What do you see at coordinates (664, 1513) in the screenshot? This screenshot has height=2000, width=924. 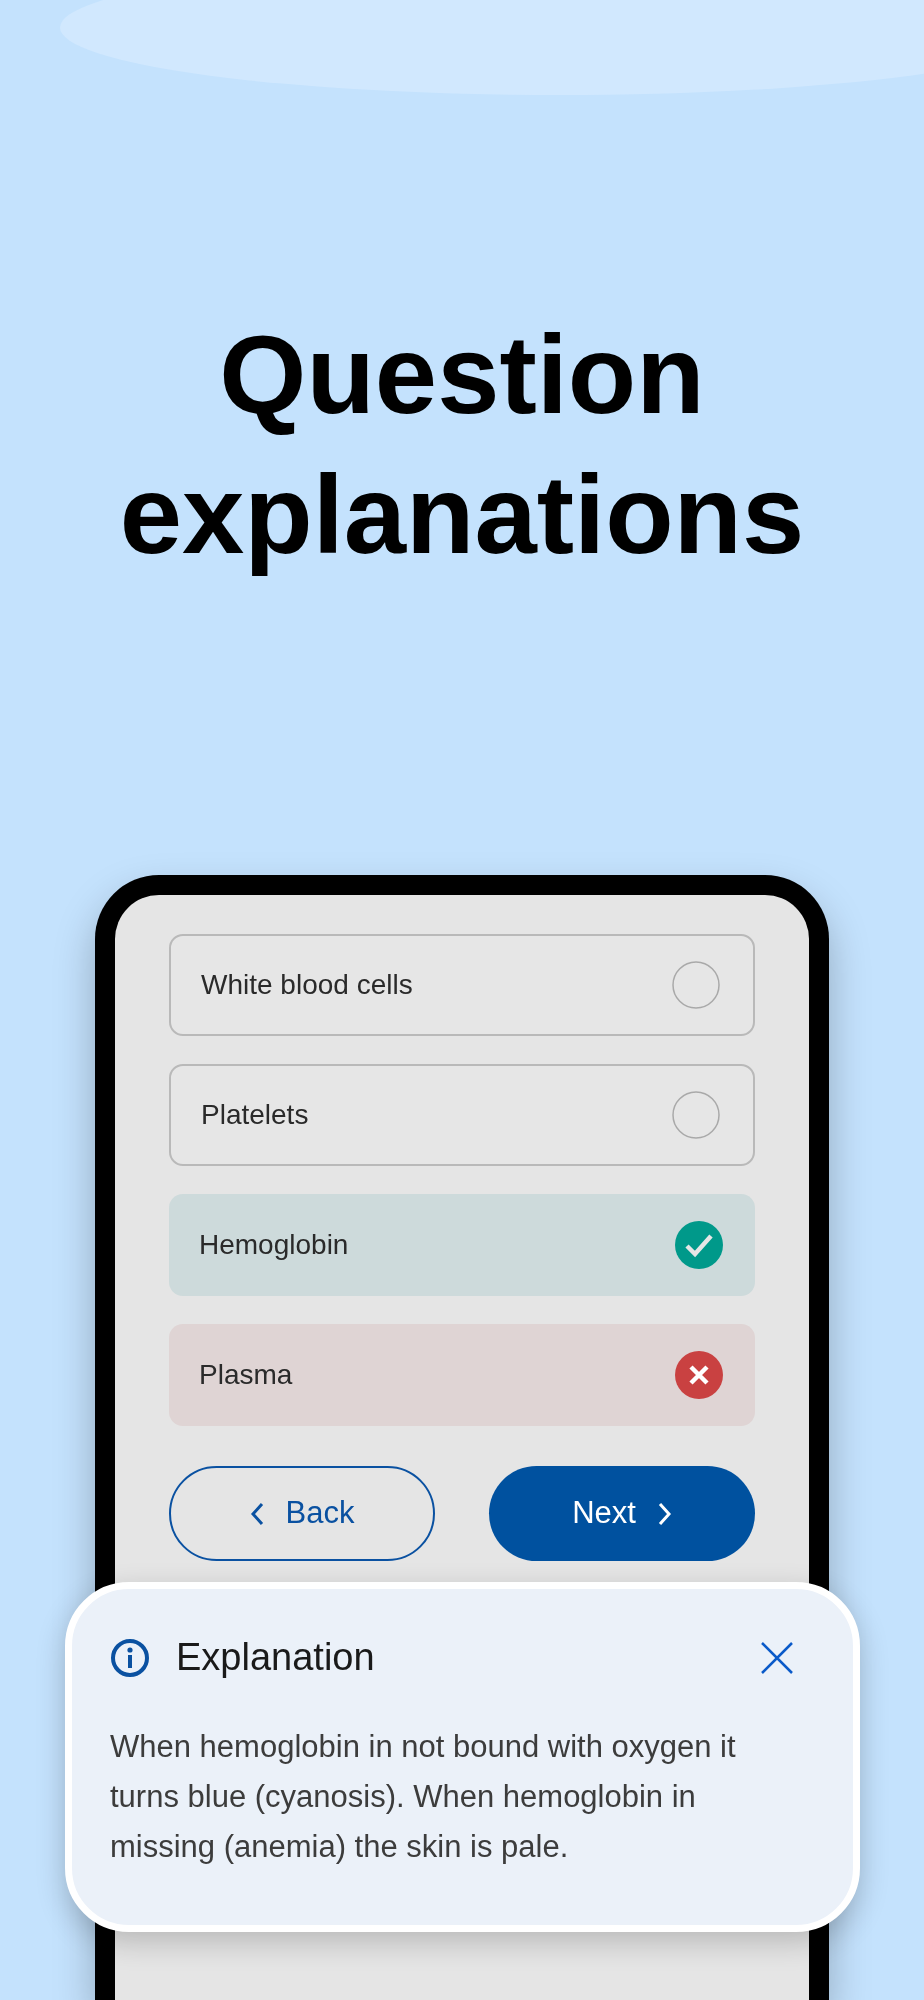 I see `chevron-right-icon` at bounding box center [664, 1513].